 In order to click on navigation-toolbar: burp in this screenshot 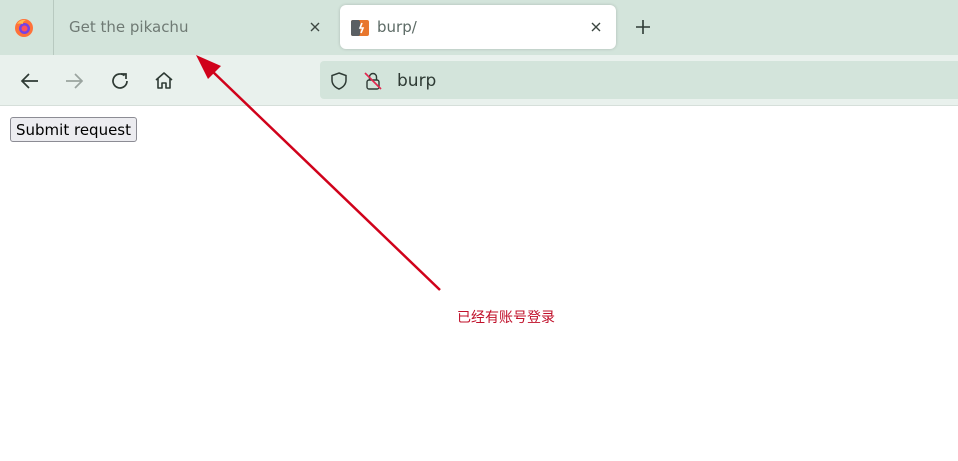, I will do `click(479, 80)`.